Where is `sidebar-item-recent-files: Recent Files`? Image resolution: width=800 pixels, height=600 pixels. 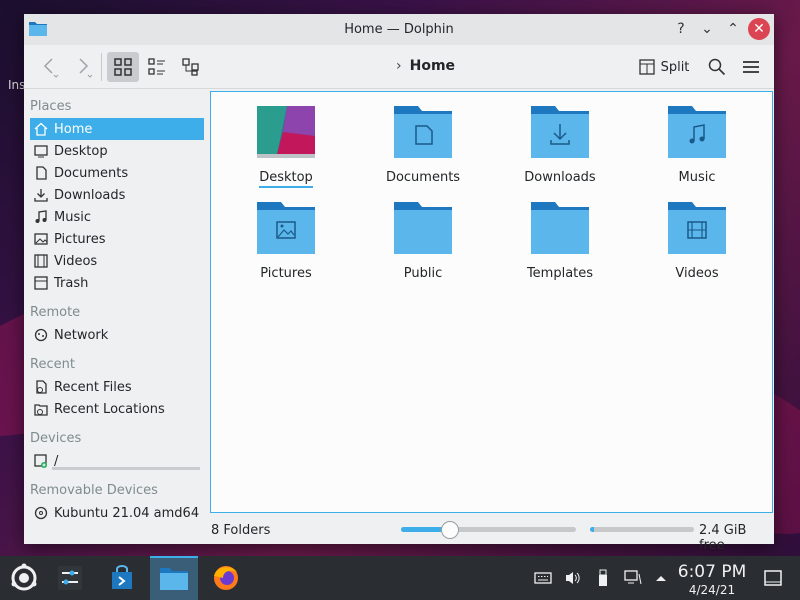 sidebar-item-recent-files: Recent Files is located at coordinates (117, 387).